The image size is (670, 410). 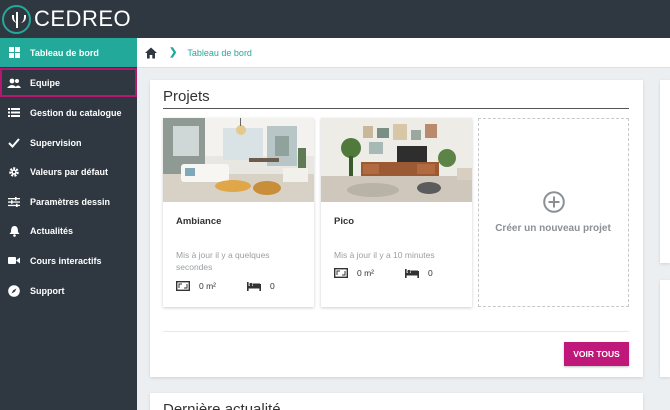 What do you see at coordinates (198, 221) in the screenshot?
I see `project-name: Ambiance` at bounding box center [198, 221].